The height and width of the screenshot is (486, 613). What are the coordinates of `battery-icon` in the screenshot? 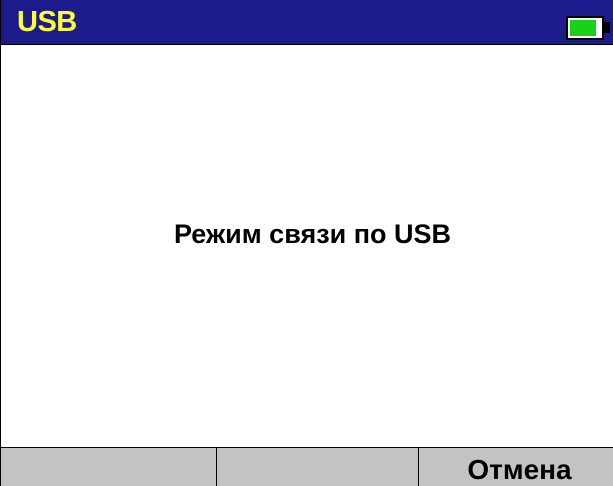 It's located at (585, 28).